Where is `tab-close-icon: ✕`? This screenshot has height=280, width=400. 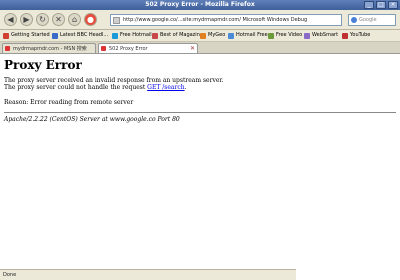
tab-close-icon: ✕ is located at coordinates (192, 48).